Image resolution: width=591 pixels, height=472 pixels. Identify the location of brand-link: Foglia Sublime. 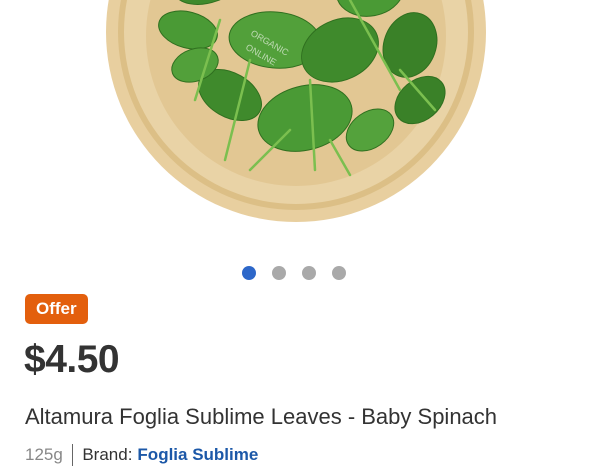
(197, 455).